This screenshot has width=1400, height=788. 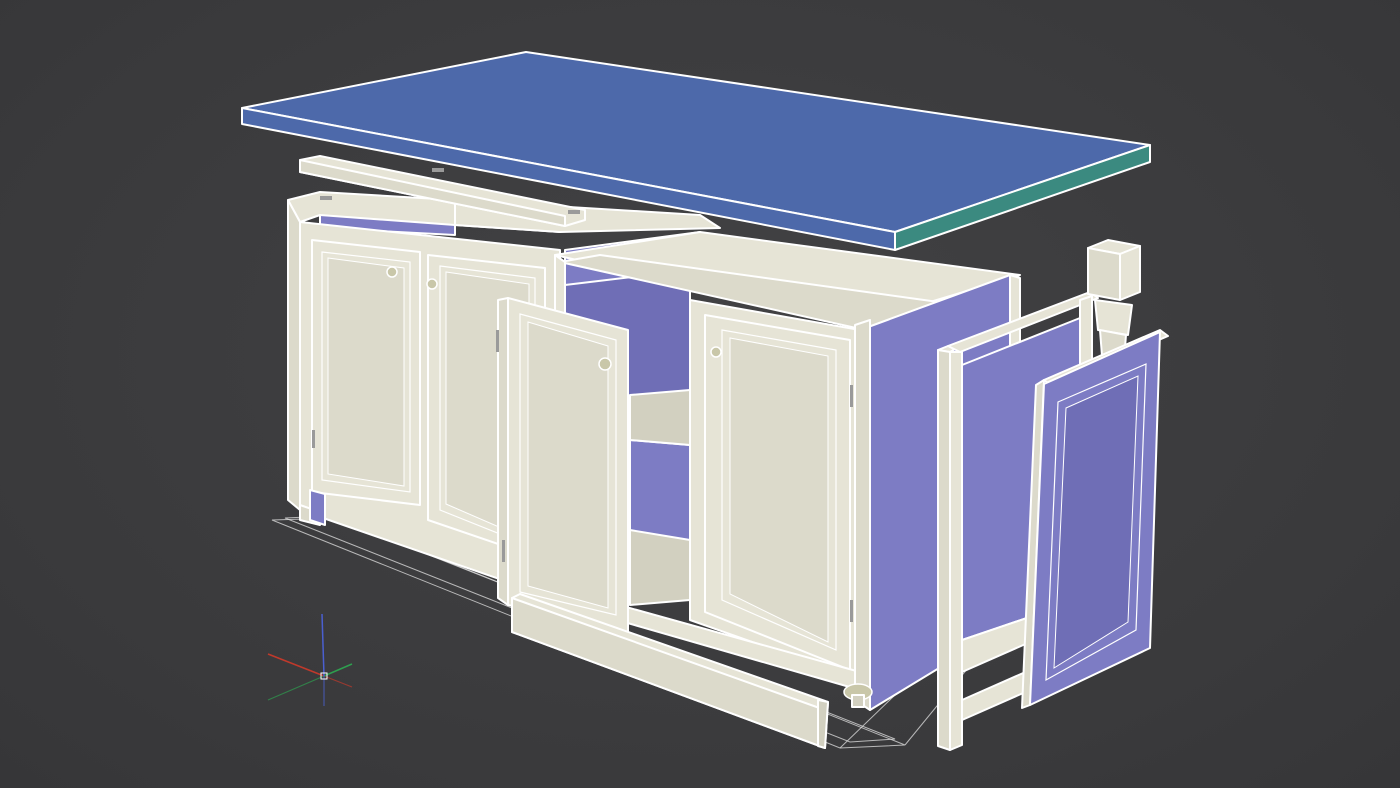 What do you see at coordinates (338, 670) in the screenshot?
I see `y-axis-line` at bounding box center [338, 670].